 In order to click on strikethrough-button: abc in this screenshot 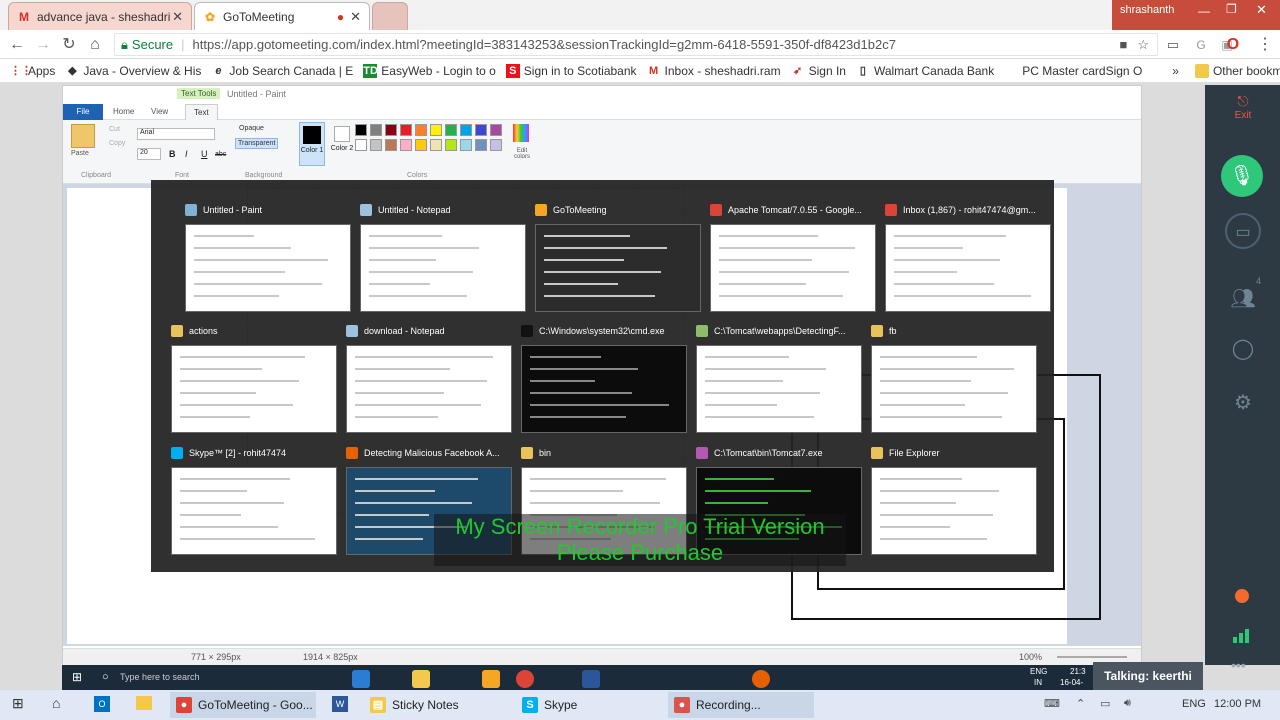, I will do `click(220, 154)`.